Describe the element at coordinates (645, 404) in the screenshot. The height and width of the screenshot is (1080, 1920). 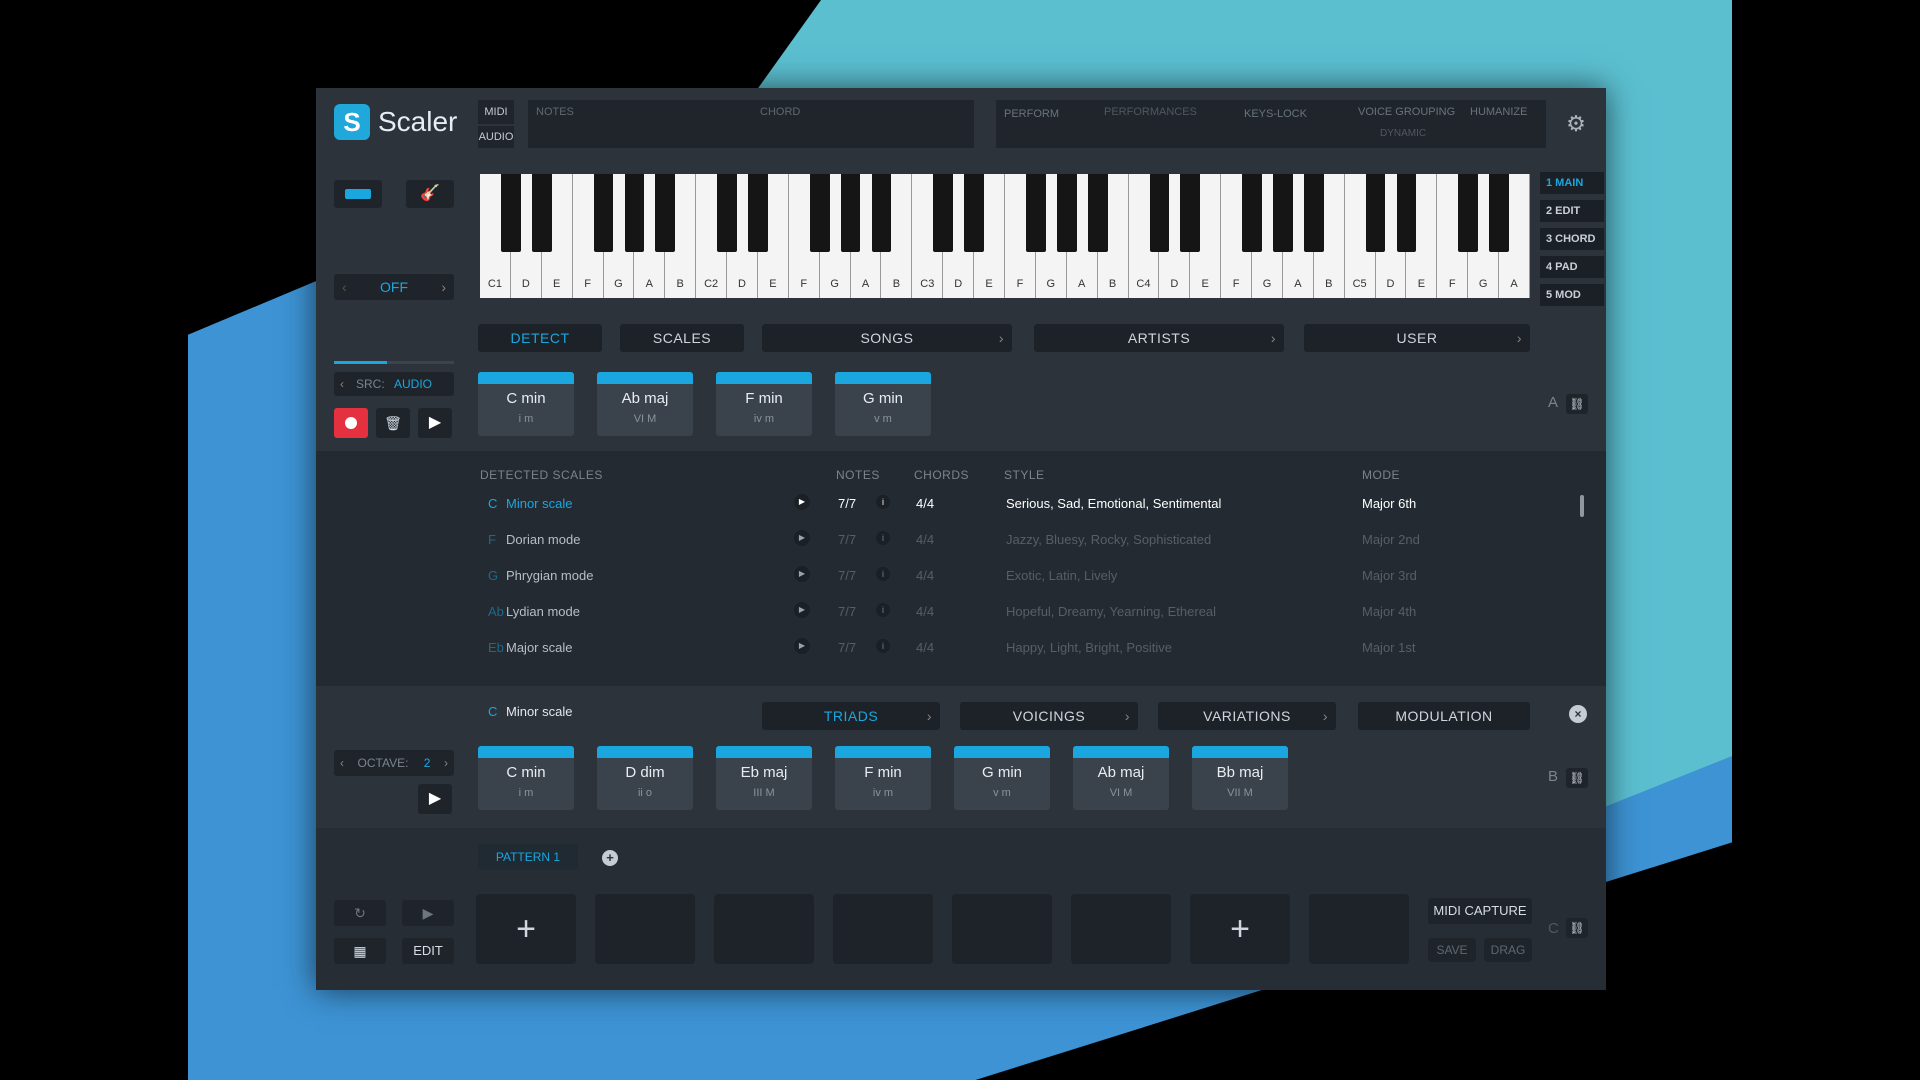
I see `chord-card: Ab majVI M` at that location.